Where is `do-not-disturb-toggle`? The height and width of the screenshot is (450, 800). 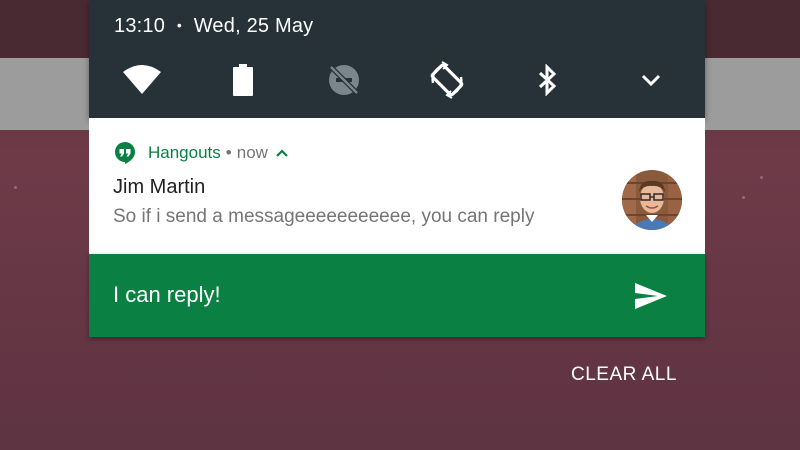 do-not-disturb-toggle is located at coordinates (344, 80).